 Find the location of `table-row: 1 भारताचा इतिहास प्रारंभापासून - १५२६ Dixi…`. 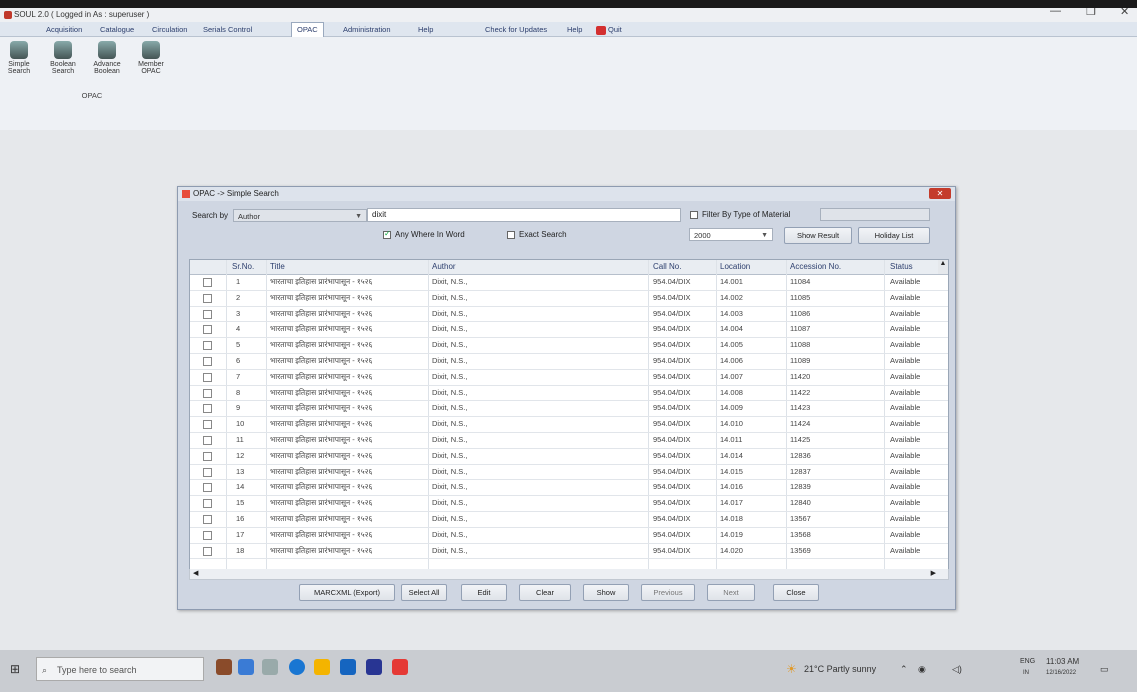

table-row: 1 भारताचा इतिहास प्रारंभापासून - १५२६ Dixi… is located at coordinates (569, 283).